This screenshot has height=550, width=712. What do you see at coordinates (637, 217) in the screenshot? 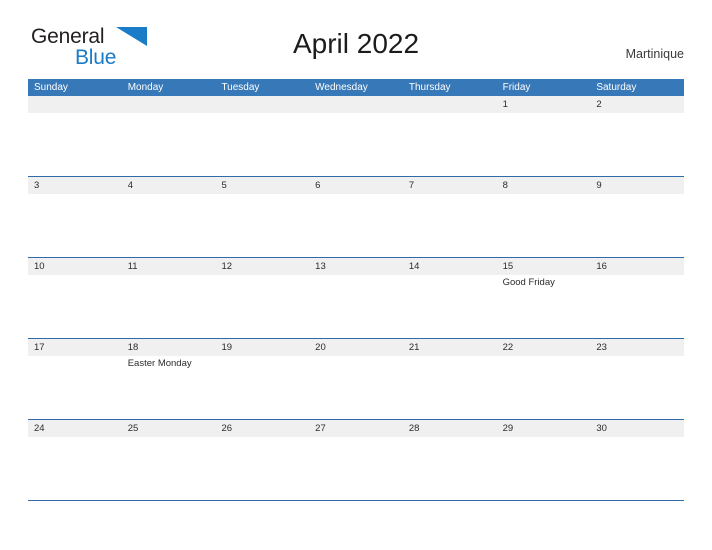
I see `day-cell: 9` at bounding box center [637, 217].